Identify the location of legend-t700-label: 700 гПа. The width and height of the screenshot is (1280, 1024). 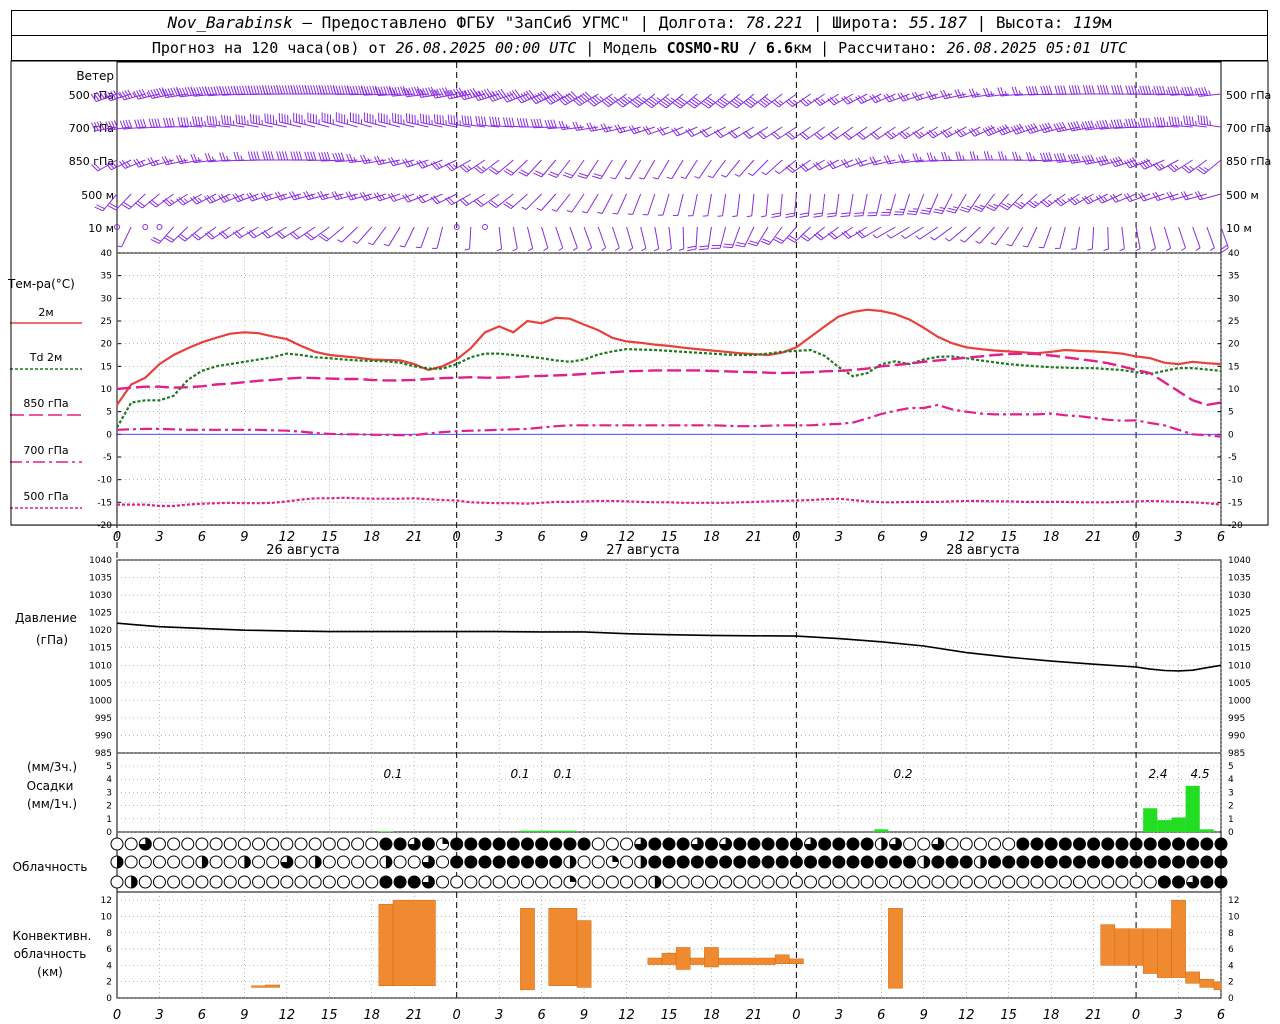
(45, 450).